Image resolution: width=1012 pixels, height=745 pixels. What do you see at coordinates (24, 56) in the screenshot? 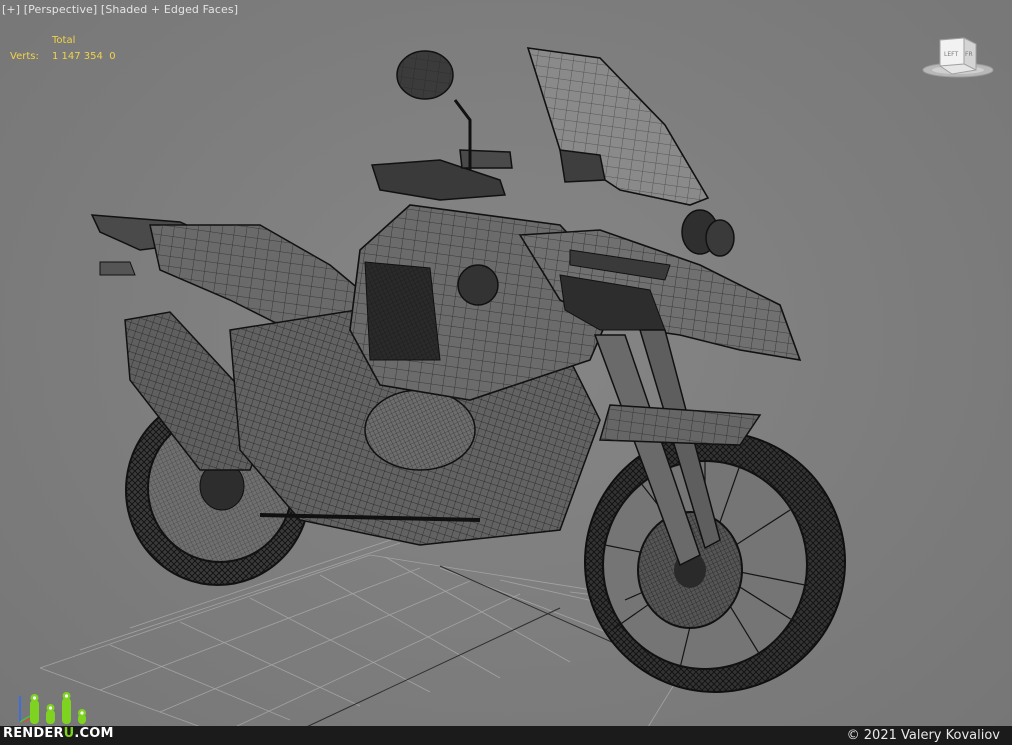
I see `stats-verts-label: Verts:` at bounding box center [24, 56].